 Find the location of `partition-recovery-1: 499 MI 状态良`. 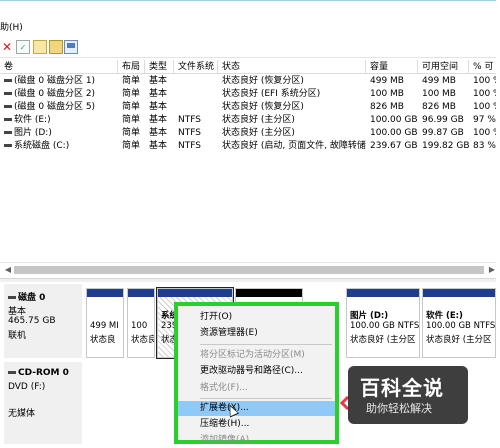

partition-recovery-1: 499 MI 状态良 is located at coordinates (105, 323).